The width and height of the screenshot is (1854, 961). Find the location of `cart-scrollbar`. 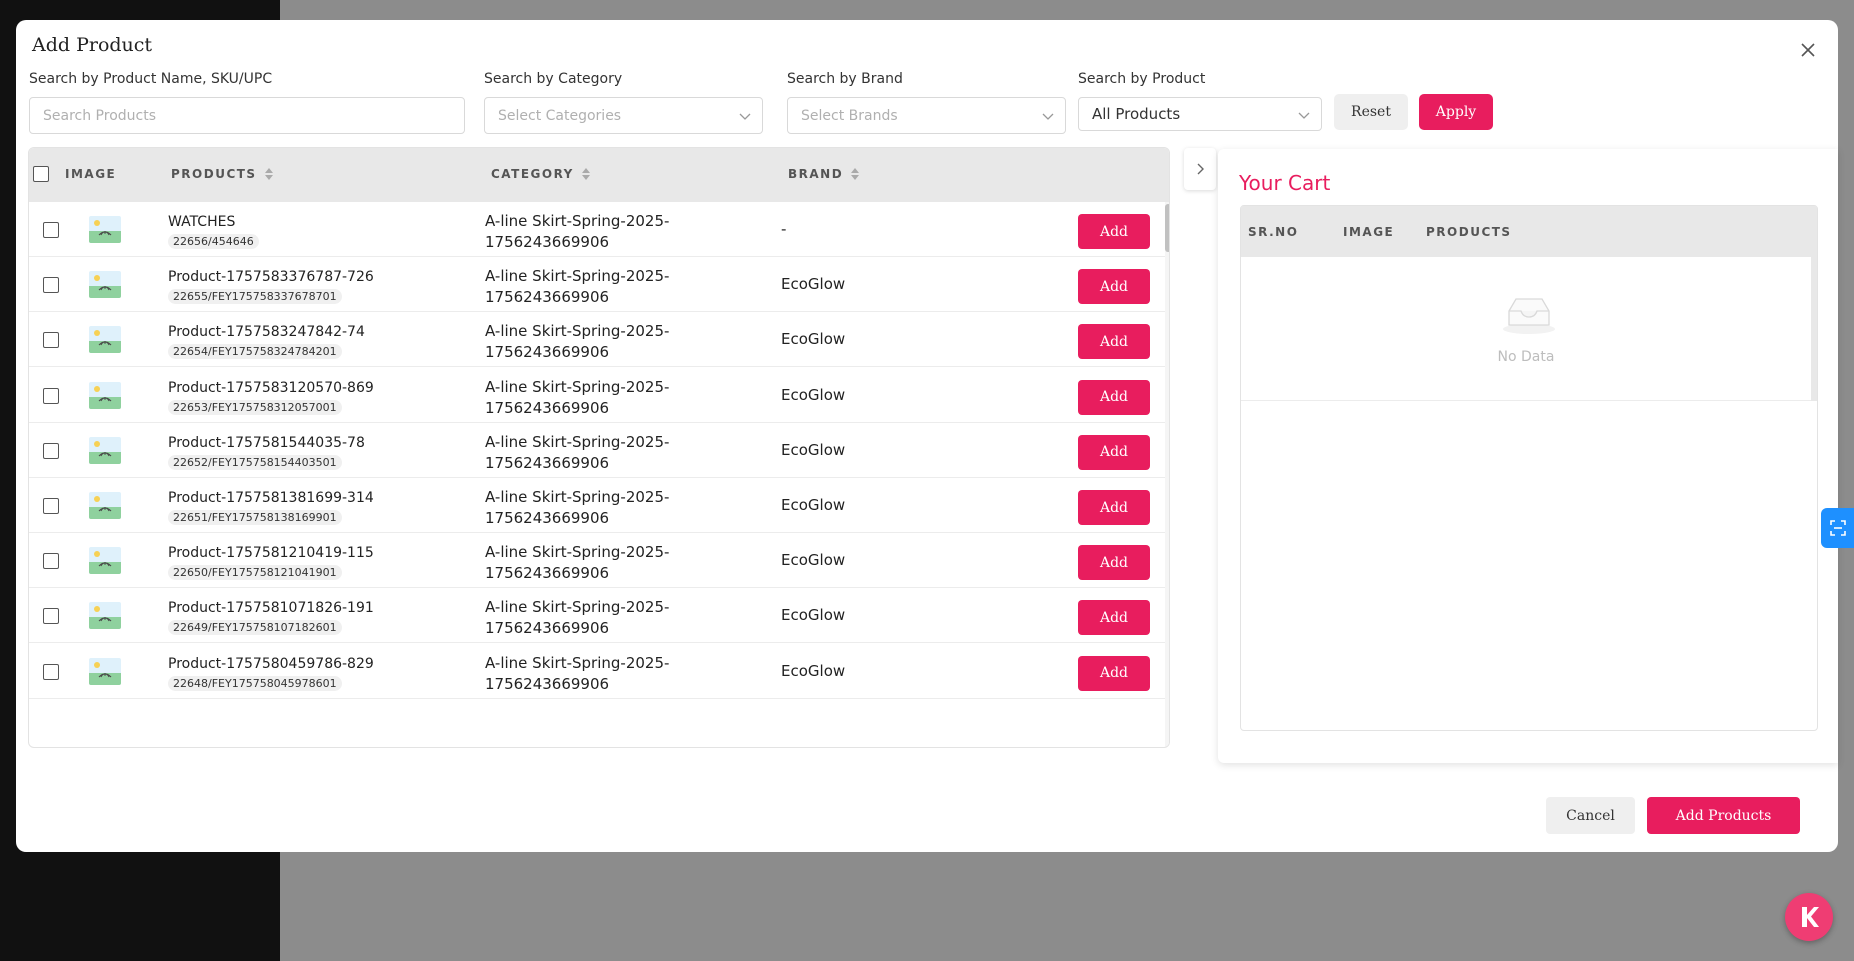

cart-scrollbar is located at coordinates (1814, 303).